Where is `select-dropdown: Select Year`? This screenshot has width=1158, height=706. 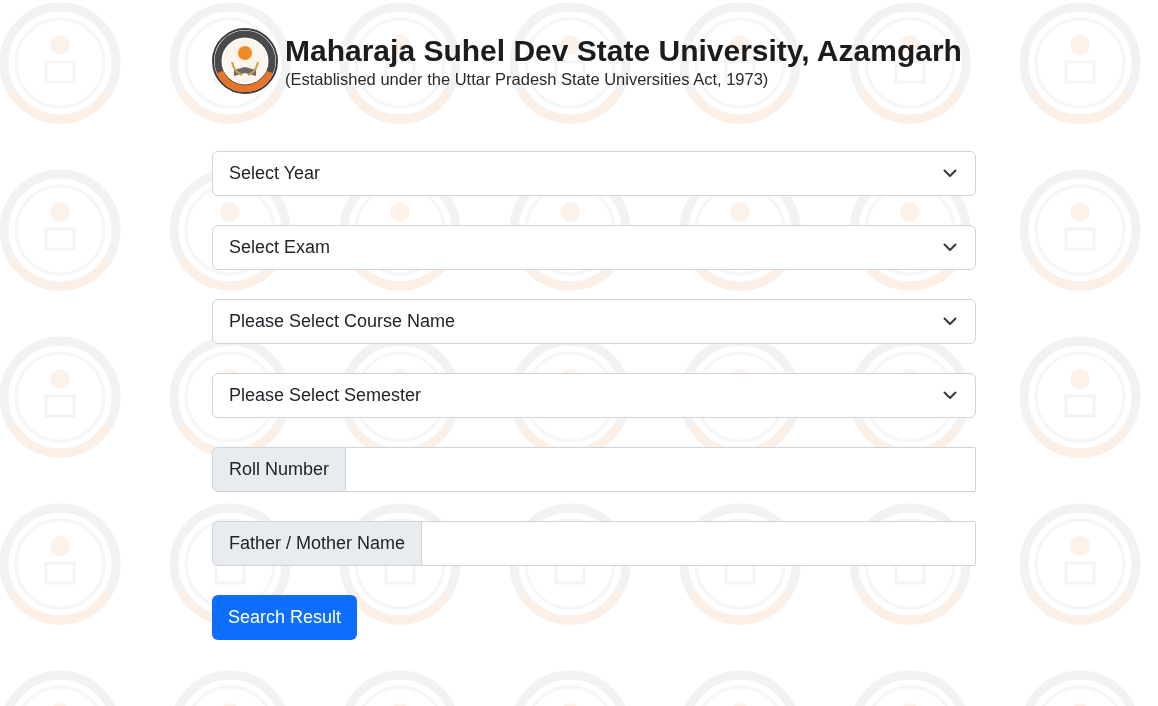
select-dropdown: Select Year is located at coordinates (594, 173).